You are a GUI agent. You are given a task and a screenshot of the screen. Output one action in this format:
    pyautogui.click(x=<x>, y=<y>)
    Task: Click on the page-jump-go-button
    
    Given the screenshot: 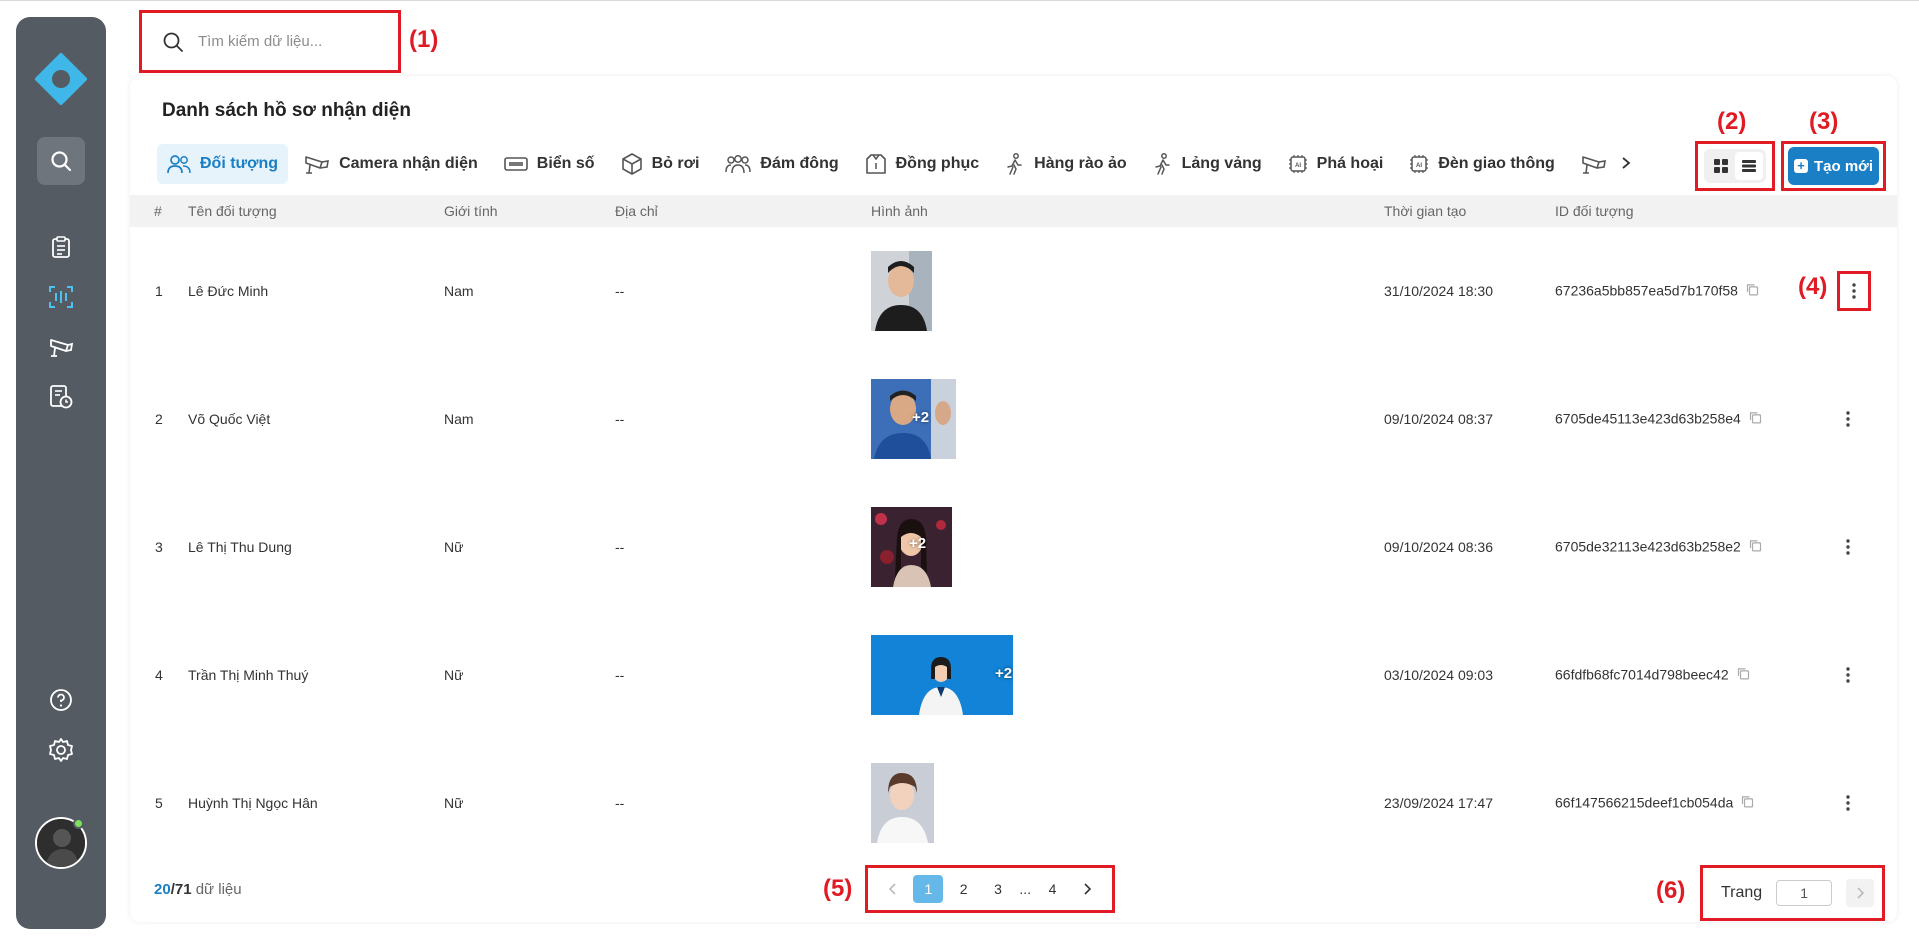 What is the action you would take?
    pyautogui.click(x=1860, y=893)
    